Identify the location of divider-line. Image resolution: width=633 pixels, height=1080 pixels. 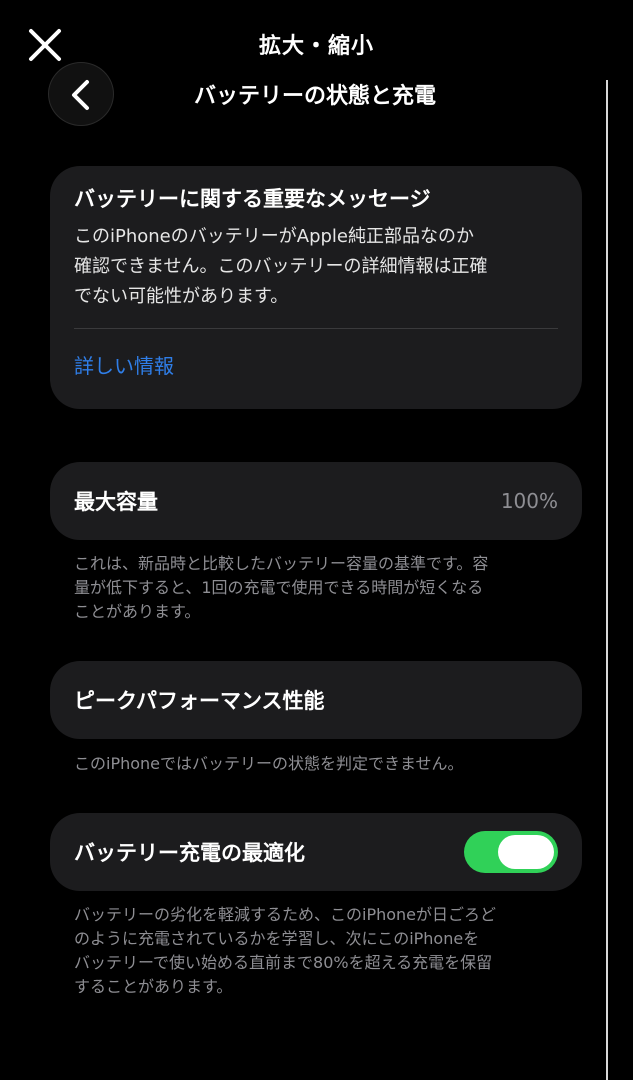
(607, 580).